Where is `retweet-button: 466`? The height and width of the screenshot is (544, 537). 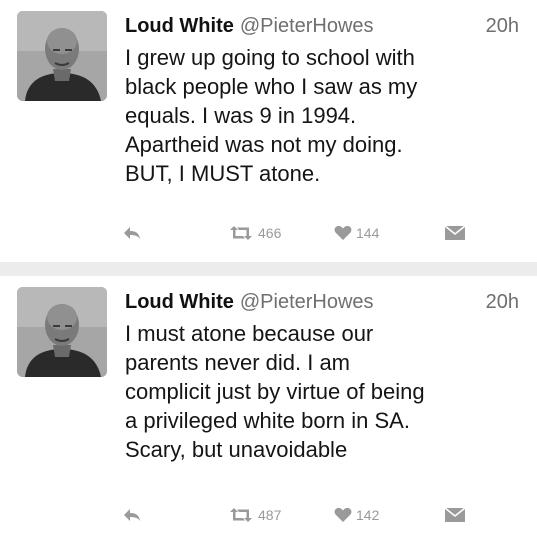 retweet-button: 466 is located at coordinates (254, 233).